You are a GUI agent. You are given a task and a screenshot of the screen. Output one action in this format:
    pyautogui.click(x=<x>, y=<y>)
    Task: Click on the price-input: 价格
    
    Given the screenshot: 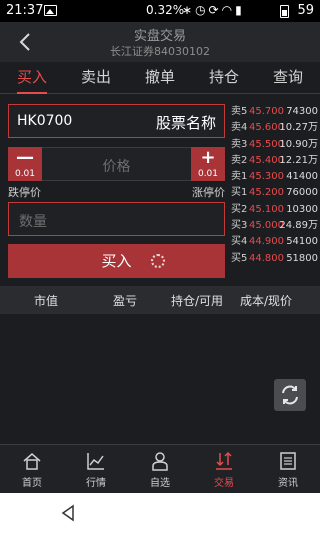 What is the action you would take?
    pyautogui.click(x=116, y=166)
    